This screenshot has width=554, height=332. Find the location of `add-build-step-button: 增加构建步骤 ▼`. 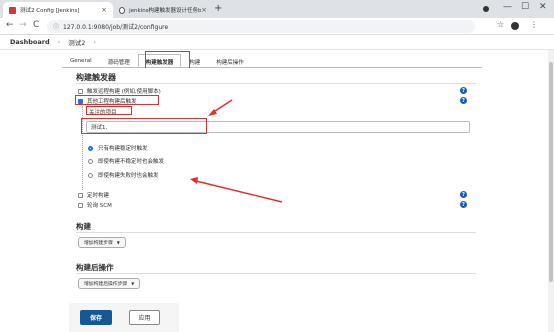

add-build-step-button: 增加构建步骤 ▼ is located at coordinates (102, 242).